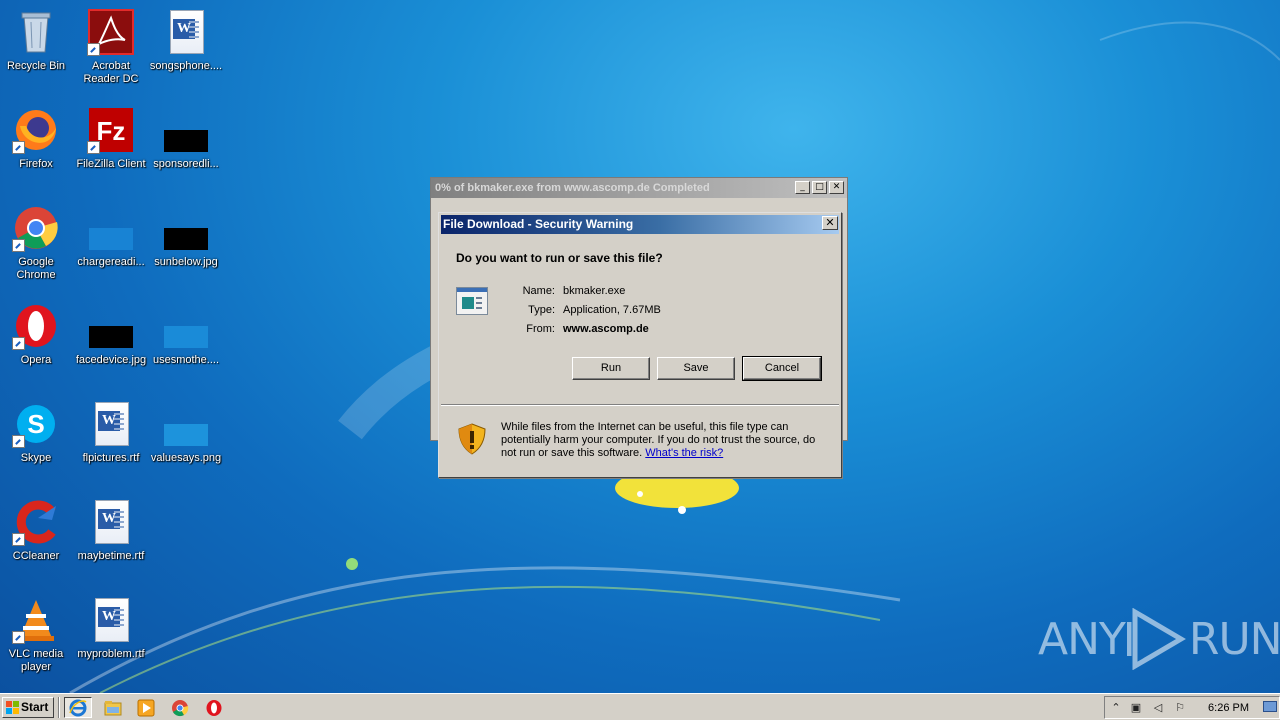 The height and width of the screenshot is (720, 1280). I want to click on icon-label: Firefox, so click(36, 164).